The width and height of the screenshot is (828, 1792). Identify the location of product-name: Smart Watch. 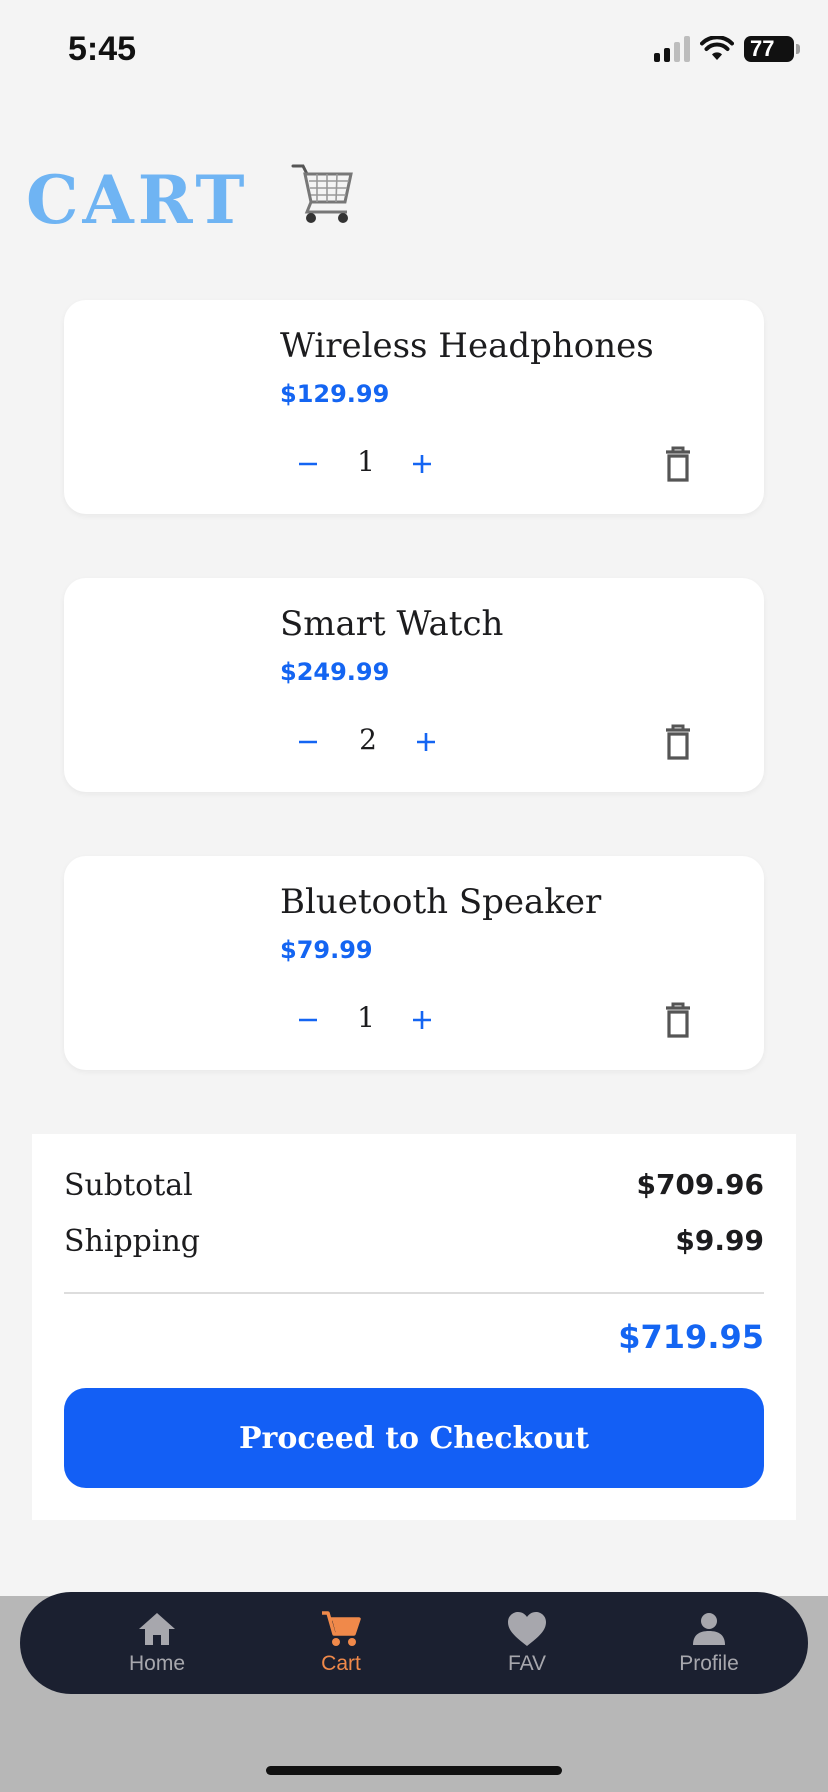
(392, 624).